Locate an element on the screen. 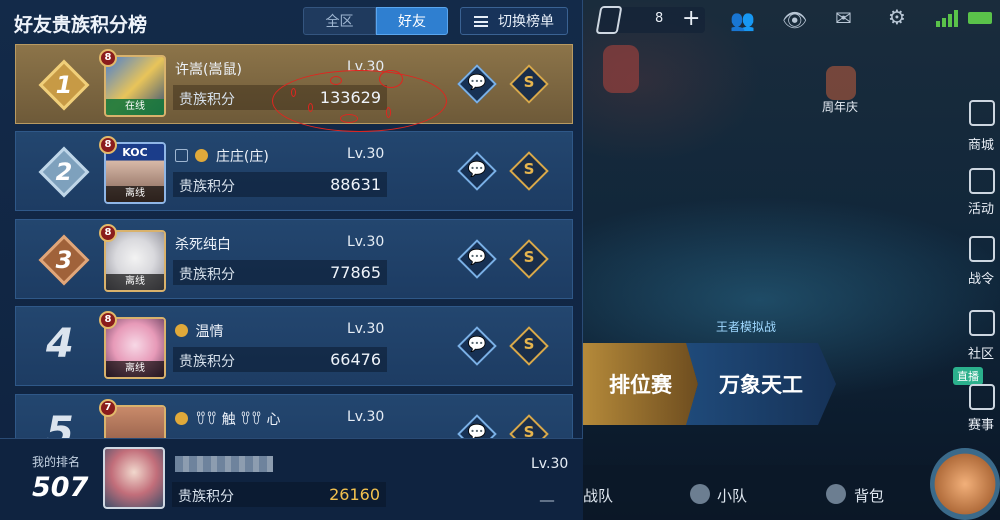 Image resolution: width=1000 pixels, height=520 pixels. list-icon is located at coordinates (481, 21).